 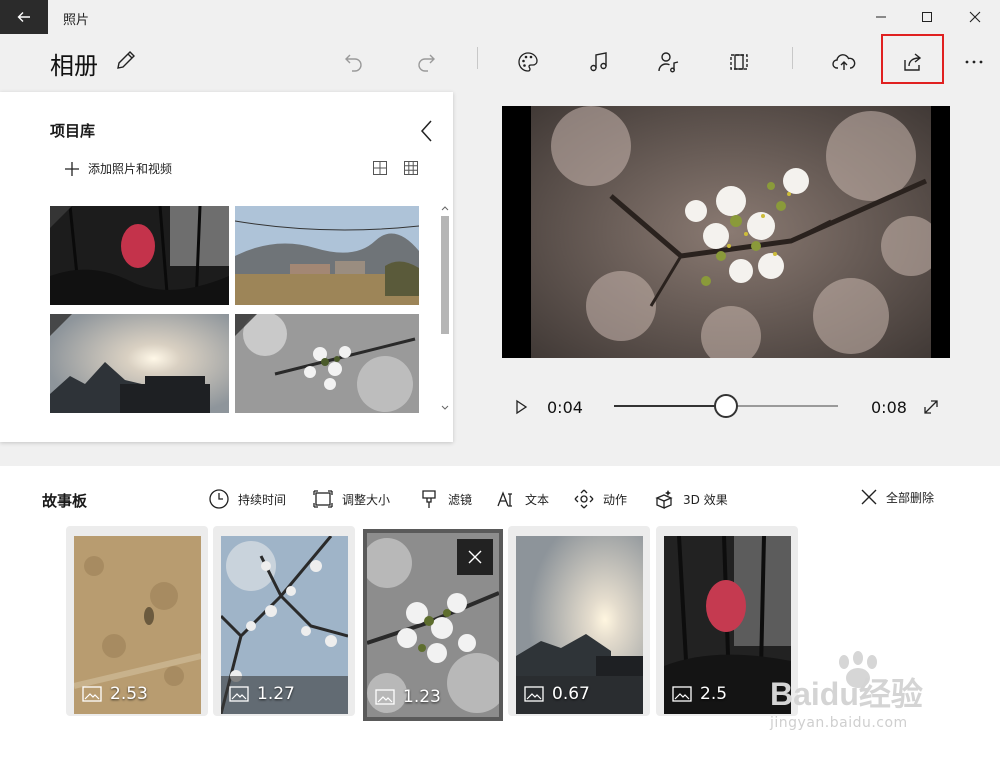 What do you see at coordinates (504, 499) in the screenshot?
I see `text-icon` at bounding box center [504, 499].